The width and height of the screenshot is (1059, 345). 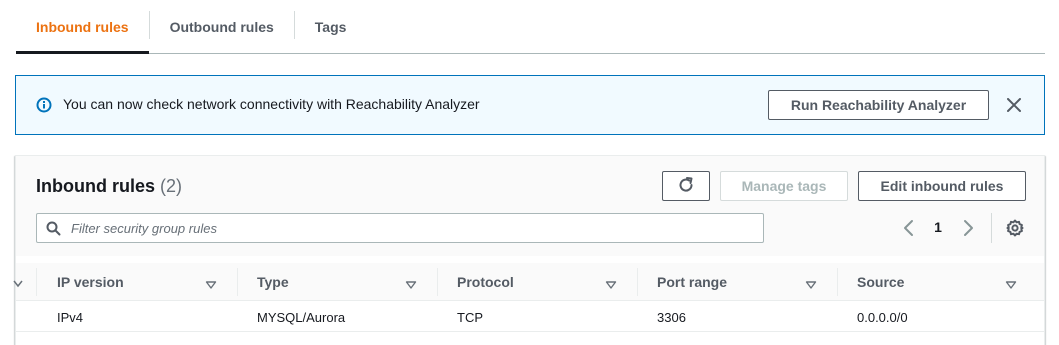 I want to click on cell-ip-version: IPv4, so click(x=70, y=317).